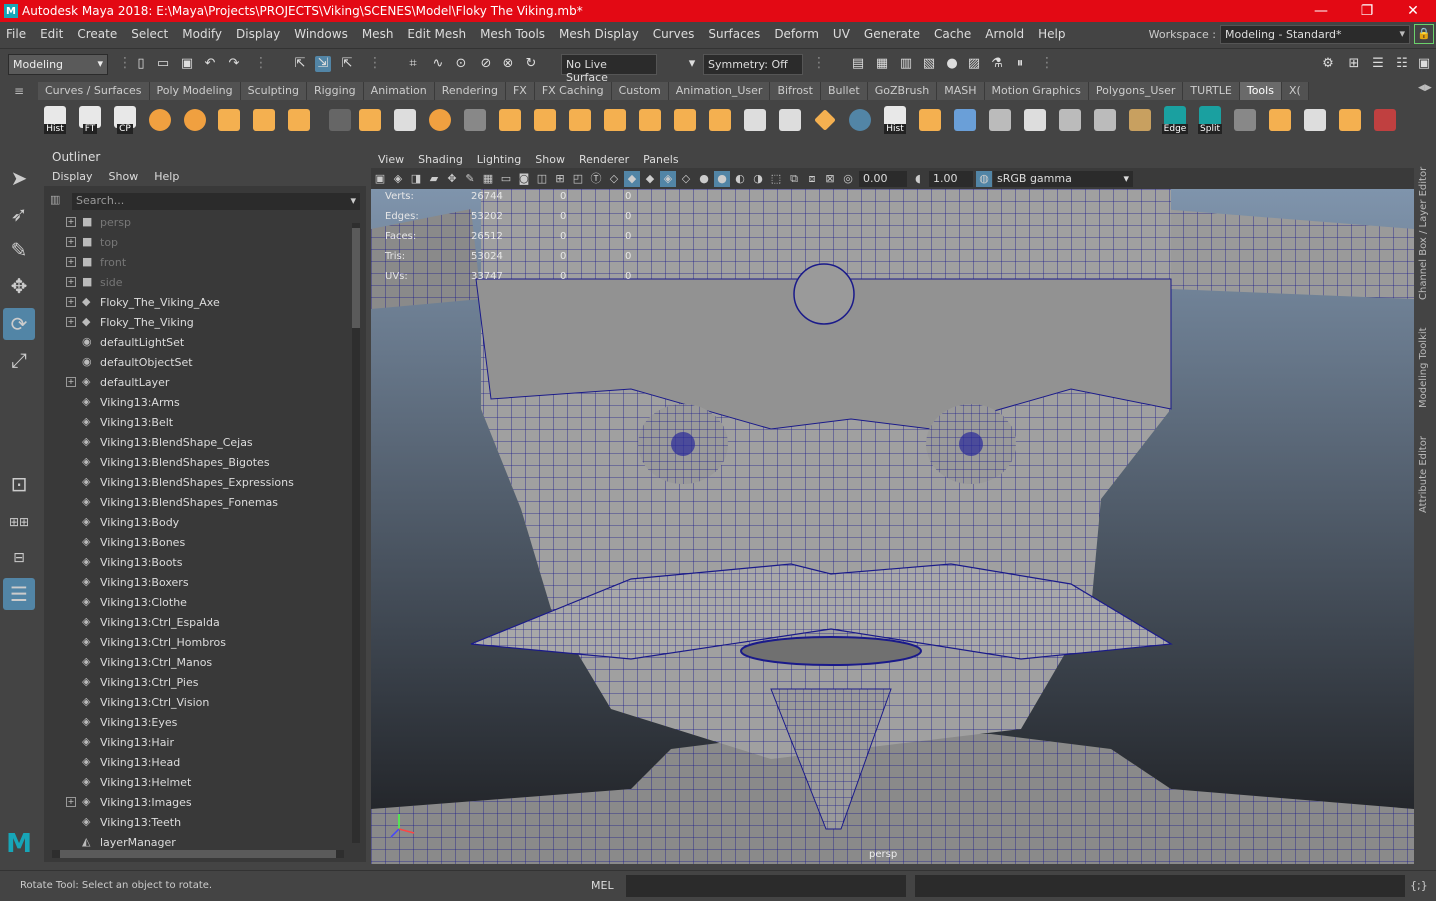 The height and width of the screenshot is (901, 1436). Describe the element at coordinates (216, 682) in the screenshot. I see `outliner-item: ◈ Viking13:Ctrl_Pies` at that location.